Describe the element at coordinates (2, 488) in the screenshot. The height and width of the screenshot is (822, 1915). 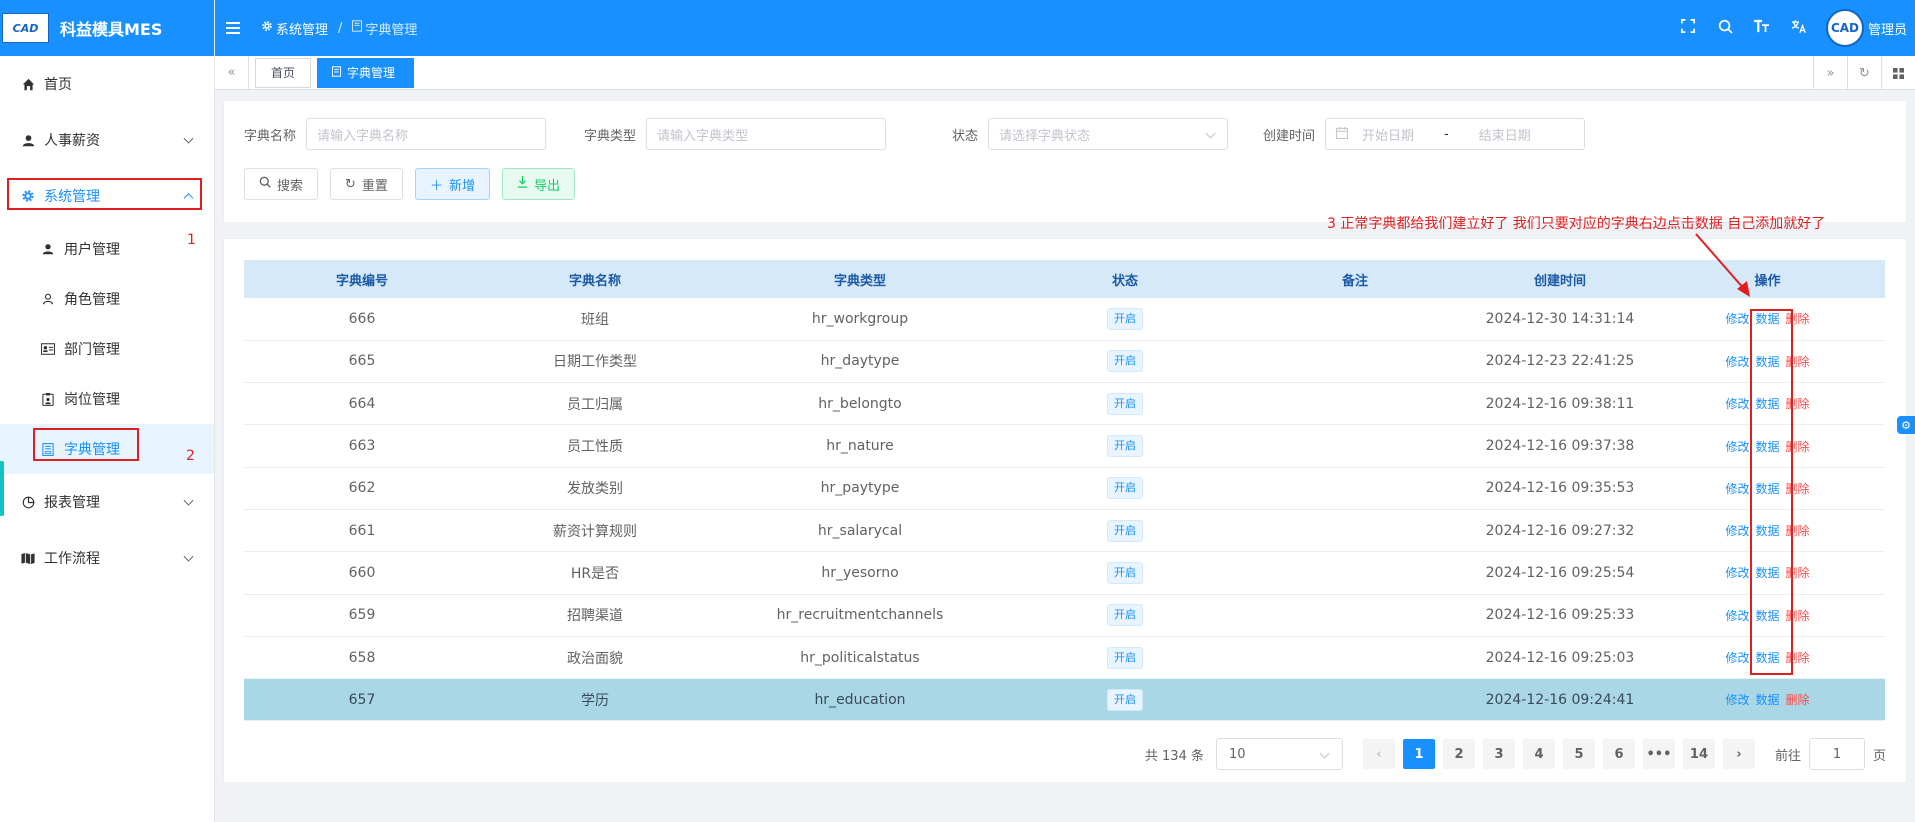
I see `sidebar-drag-handle` at that location.